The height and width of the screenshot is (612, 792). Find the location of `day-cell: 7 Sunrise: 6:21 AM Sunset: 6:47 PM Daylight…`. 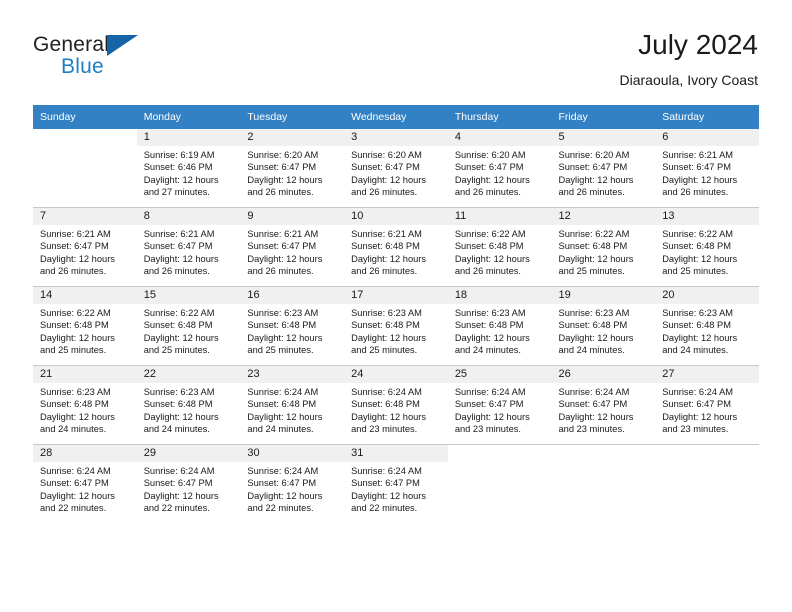

day-cell: 7 Sunrise: 6:21 AM Sunset: 6:47 PM Daylight… is located at coordinates (85, 247).